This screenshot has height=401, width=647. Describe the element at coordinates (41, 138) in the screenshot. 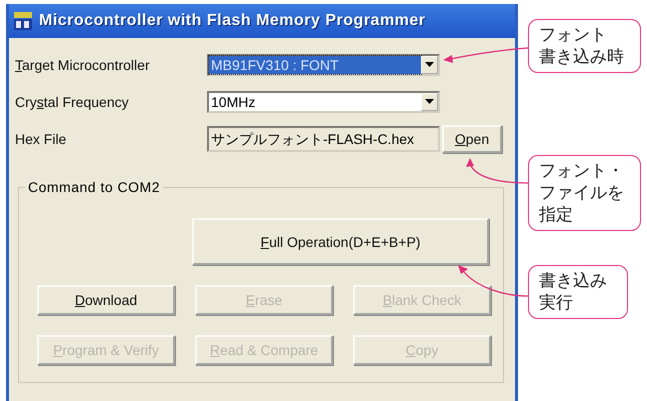

I see `field-label: Hex File` at that location.